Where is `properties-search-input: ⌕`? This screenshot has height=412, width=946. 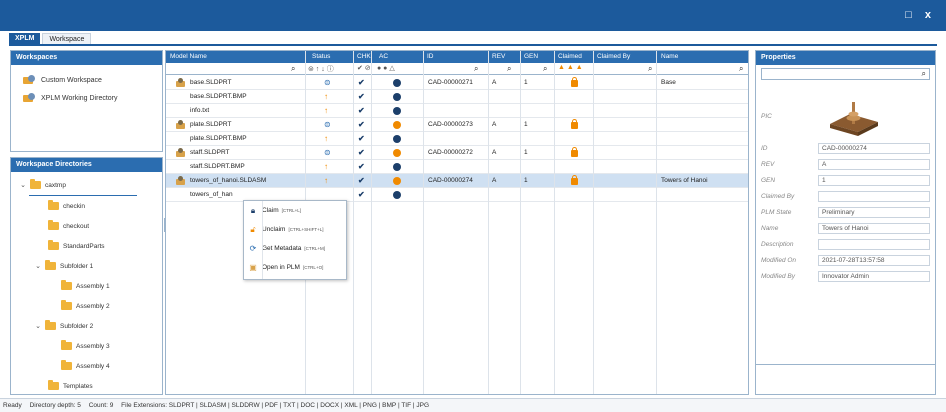 properties-search-input: ⌕ is located at coordinates (845, 74).